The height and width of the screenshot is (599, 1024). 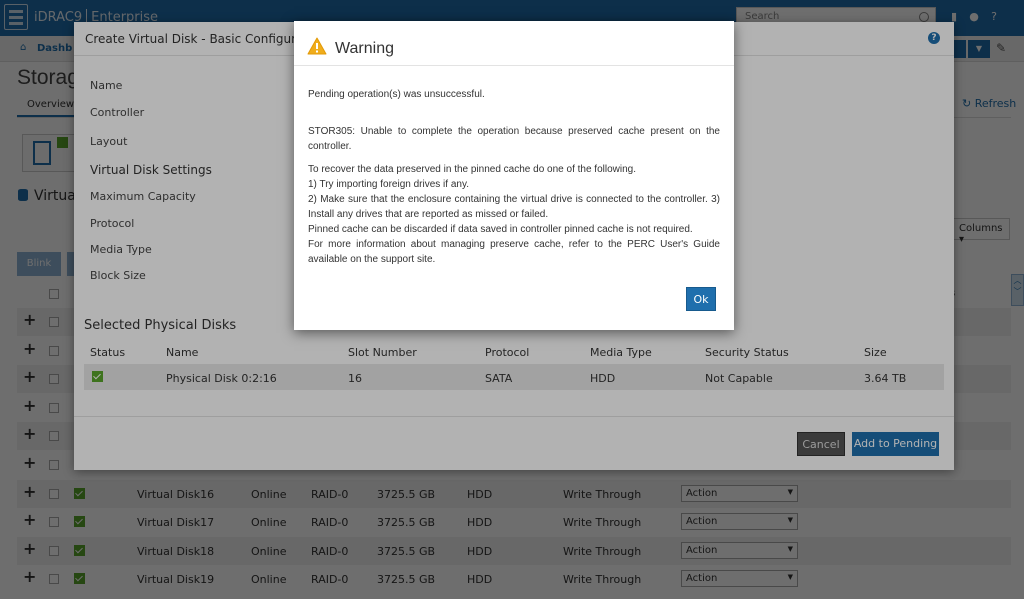 I want to click on warning-icon, so click(x=317, y=46).